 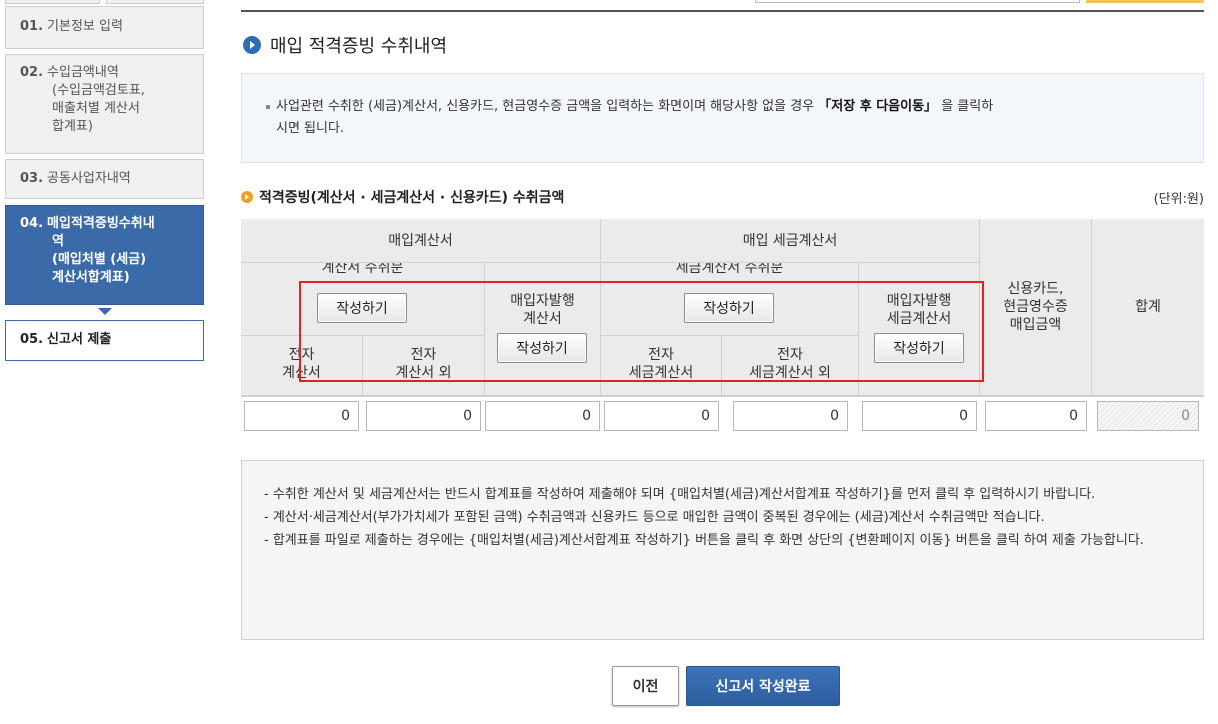 What do you see at coordinates (302, 366) in the screenshot?
I see `header-e-invoice: 전자 계산서` at bounding box center [302, 366].